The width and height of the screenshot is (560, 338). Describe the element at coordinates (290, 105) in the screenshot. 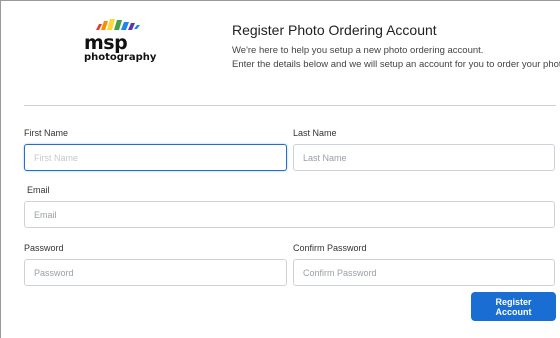

I see `section-divider` at that location.